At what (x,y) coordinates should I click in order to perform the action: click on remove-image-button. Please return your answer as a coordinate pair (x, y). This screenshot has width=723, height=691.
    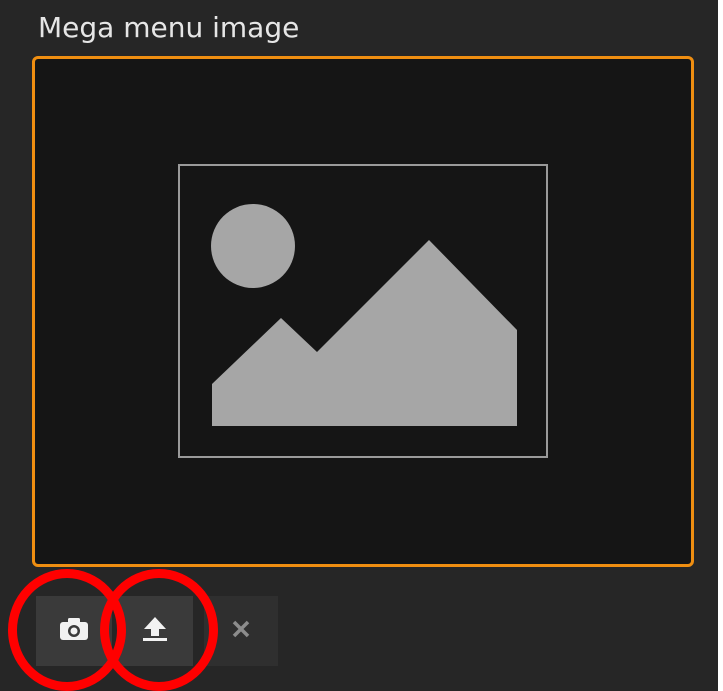
    Looking at the image, I should click on (241, 631).